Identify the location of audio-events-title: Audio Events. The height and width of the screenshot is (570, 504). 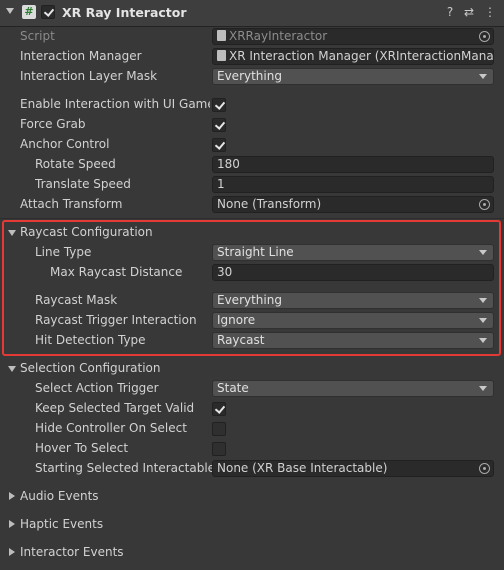
(59, 496).